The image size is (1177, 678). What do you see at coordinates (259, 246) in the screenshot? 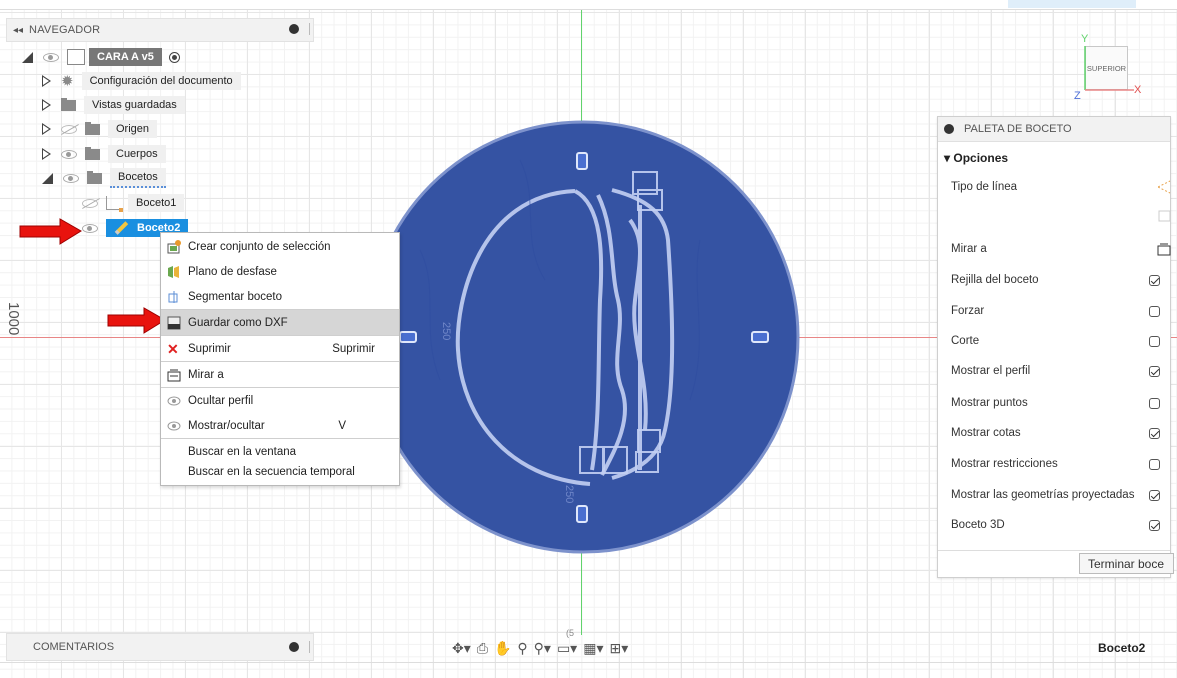
I see `menu-label: Crear conjunto de selección` at bounding box center [259, 246].